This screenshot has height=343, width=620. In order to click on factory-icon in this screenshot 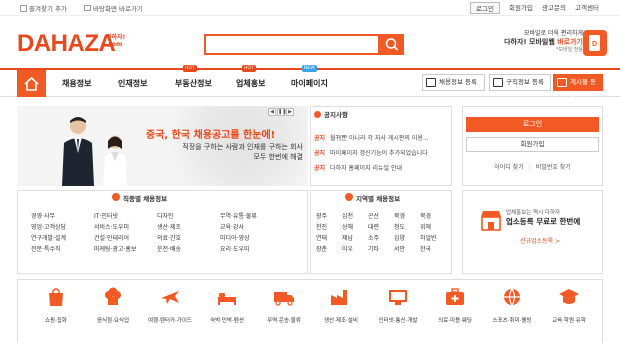, I will do `click(339, 297)`.